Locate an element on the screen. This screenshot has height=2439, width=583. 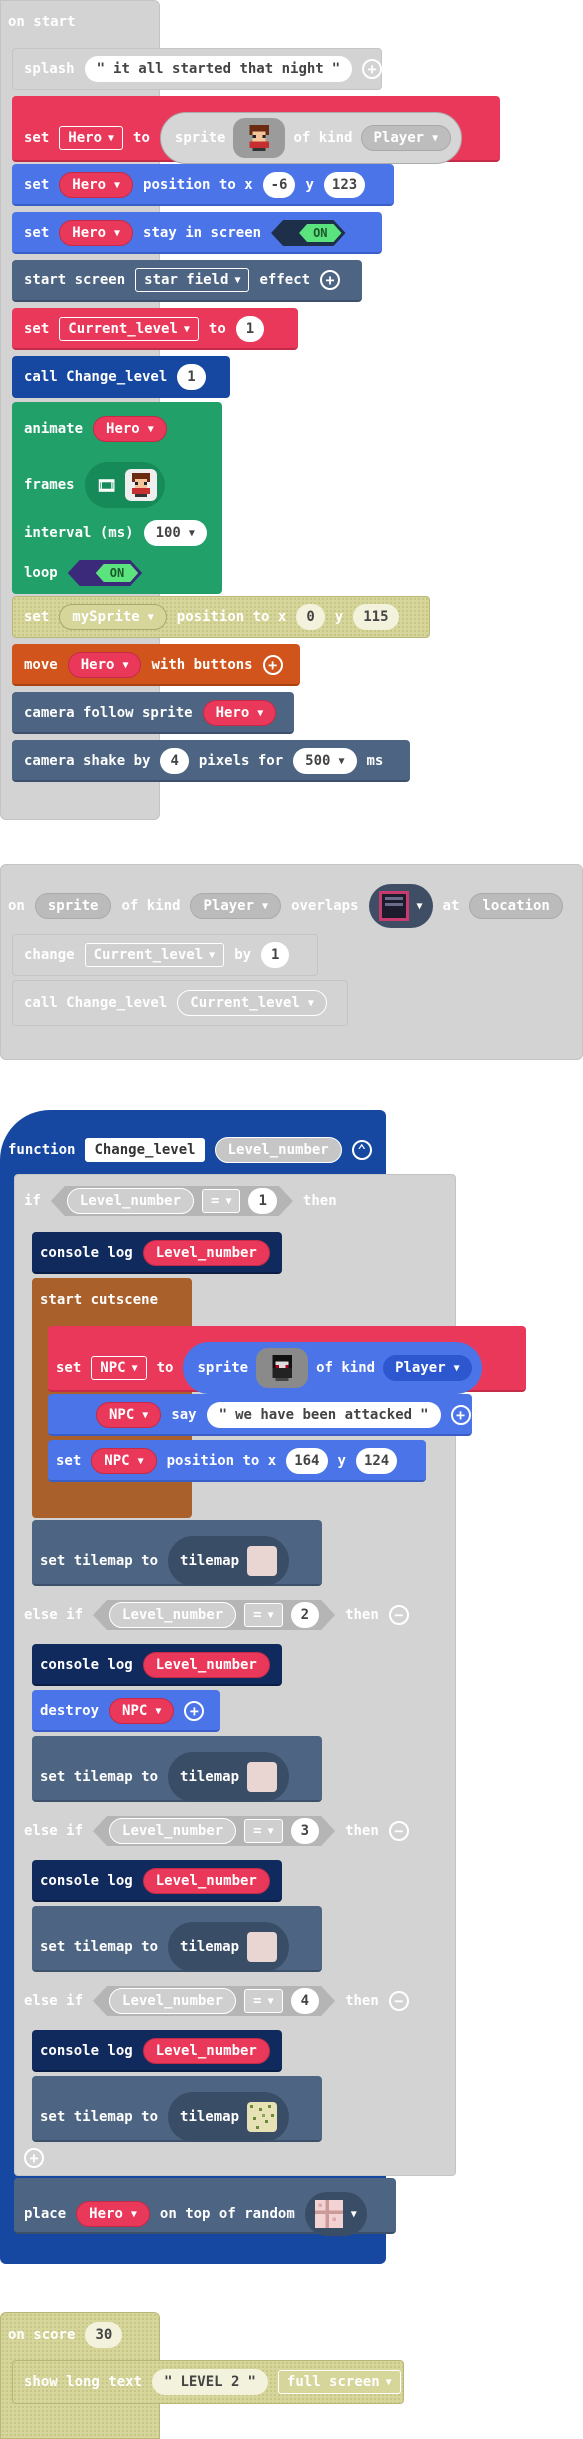
sprite-param: sprite is located at coordinates (73, 906).